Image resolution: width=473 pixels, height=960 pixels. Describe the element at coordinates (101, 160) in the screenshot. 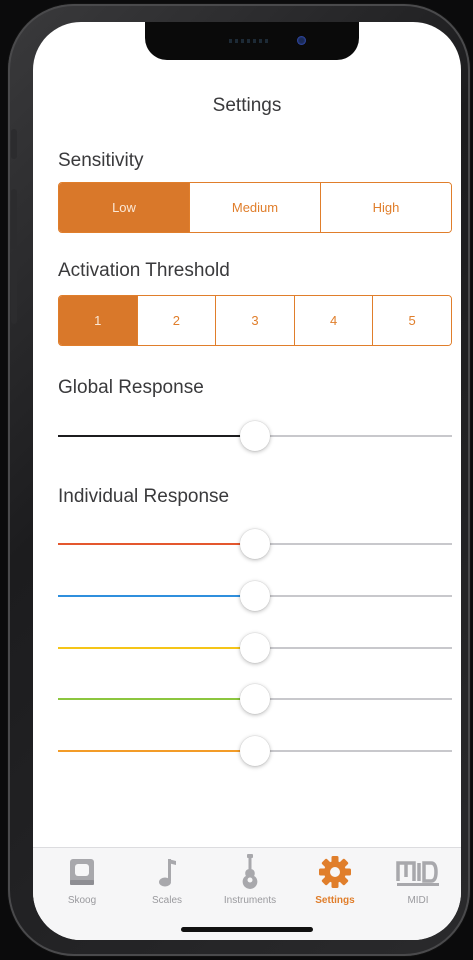

I see `sensitivity-label: Sensitivity` at that location.